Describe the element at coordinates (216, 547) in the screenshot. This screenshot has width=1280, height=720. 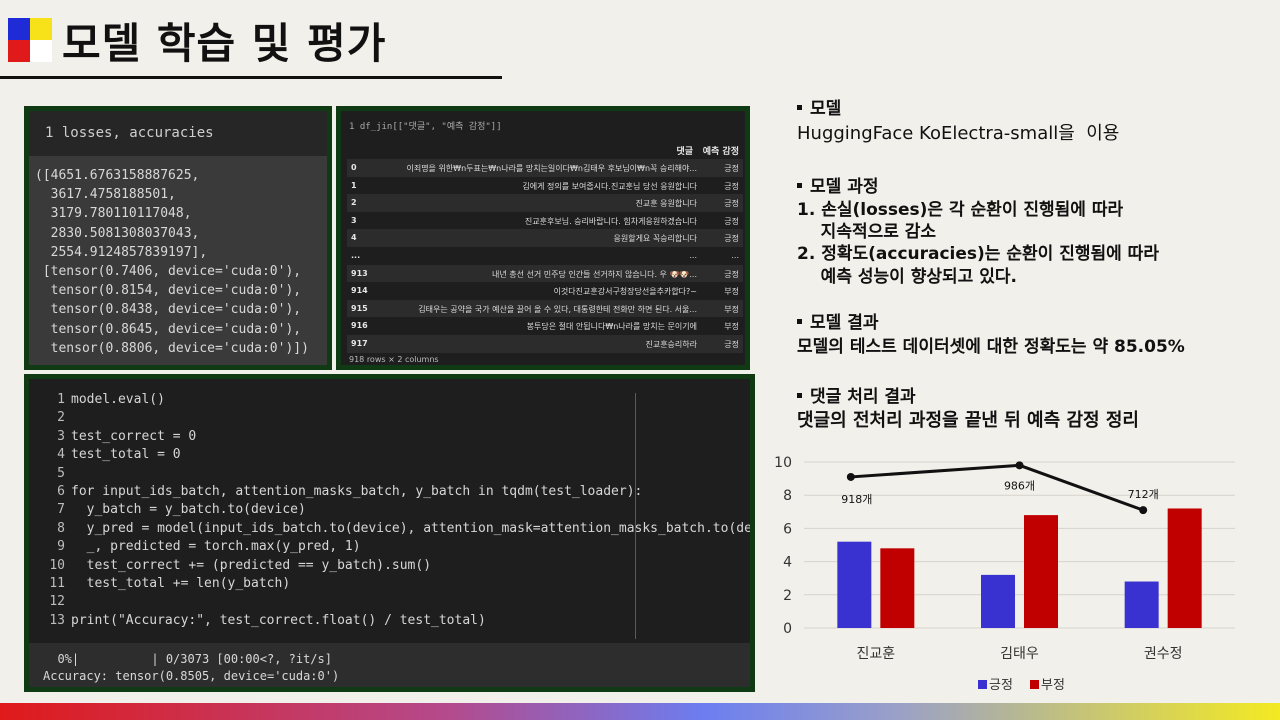
I see `code-text: _, predicted = torch.max(y_pred, 1)` at that location.